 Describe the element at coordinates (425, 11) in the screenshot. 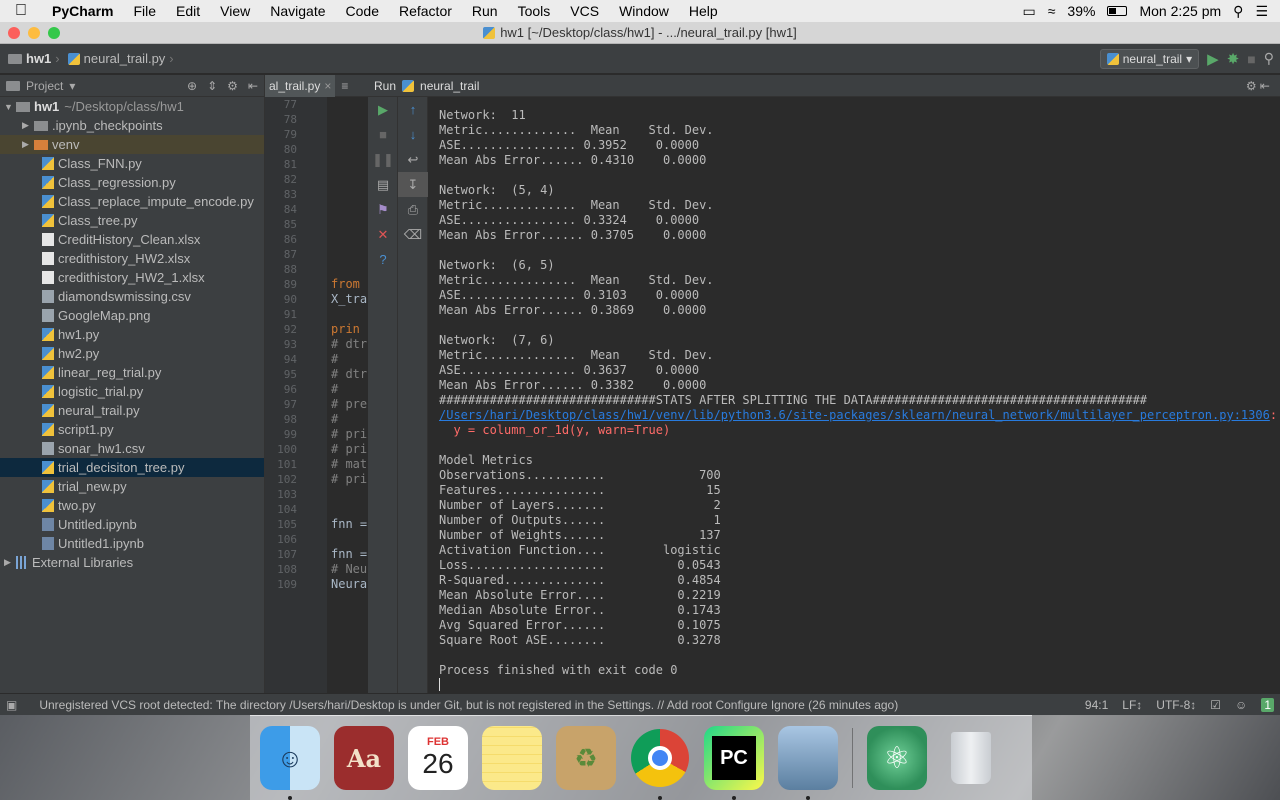

I see `menu-item-refactor: Refactor` at that location.